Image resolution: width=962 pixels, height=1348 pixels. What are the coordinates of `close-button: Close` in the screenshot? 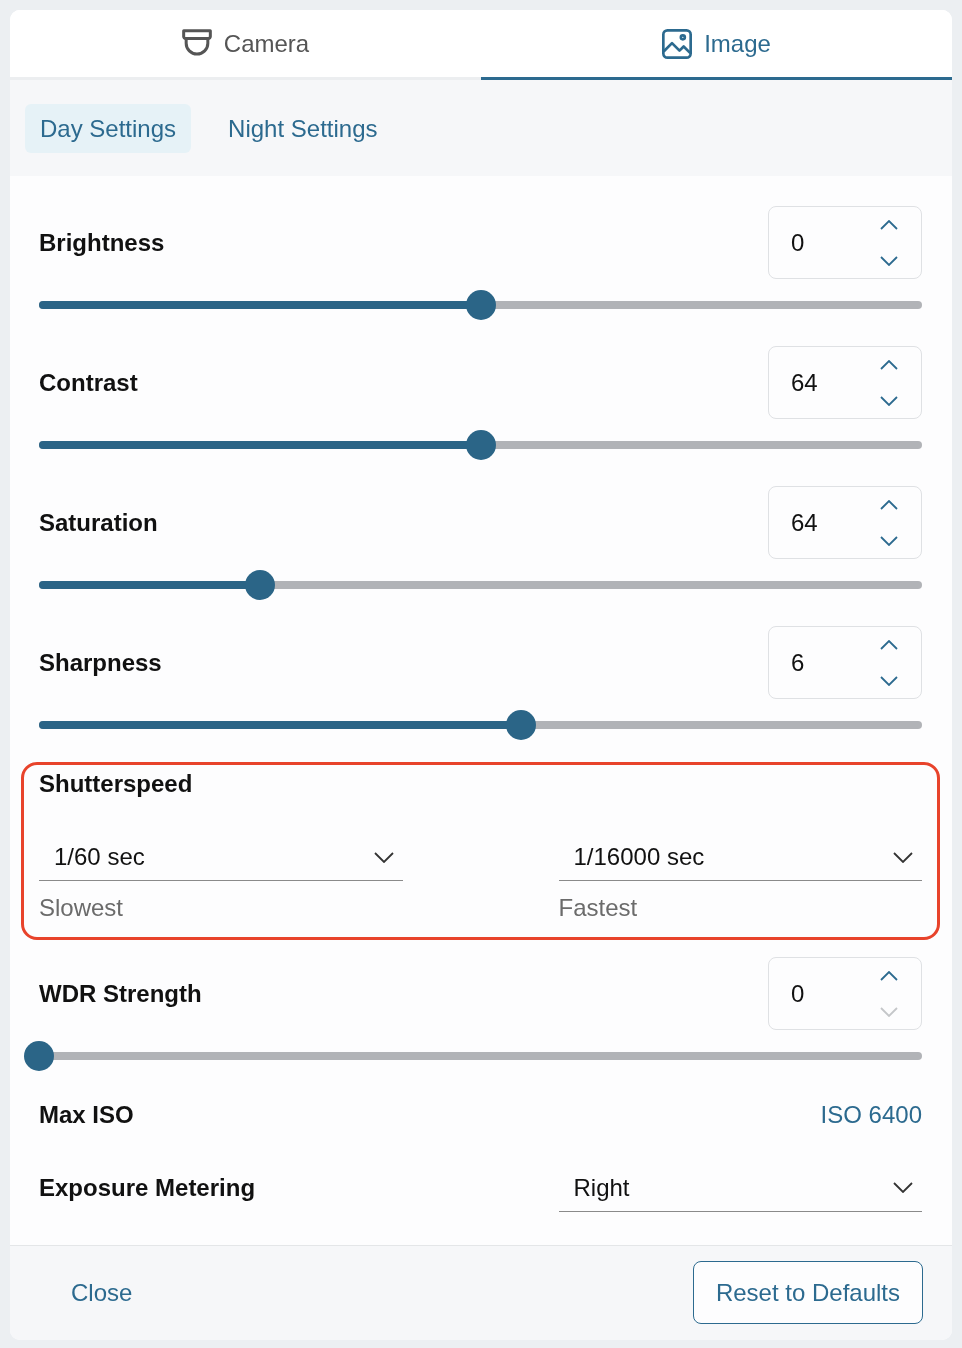 It's located at (102, 1292).